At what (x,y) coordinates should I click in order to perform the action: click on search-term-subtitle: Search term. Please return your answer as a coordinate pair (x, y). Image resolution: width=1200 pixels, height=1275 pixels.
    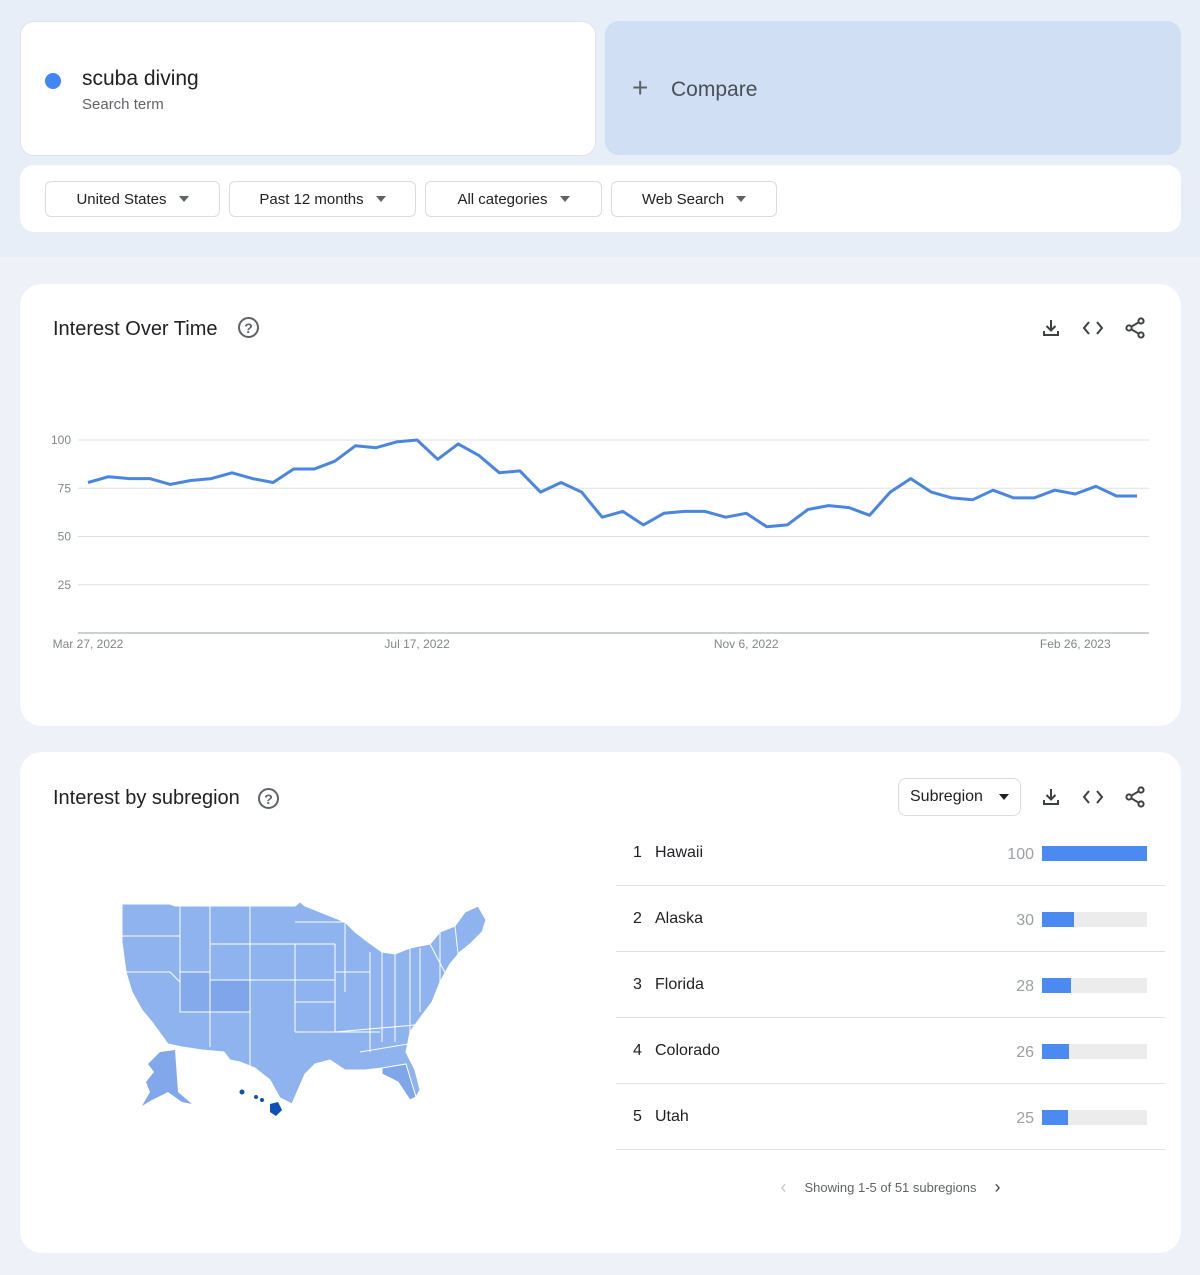
    Looking at the image, I should click on (123, 104).